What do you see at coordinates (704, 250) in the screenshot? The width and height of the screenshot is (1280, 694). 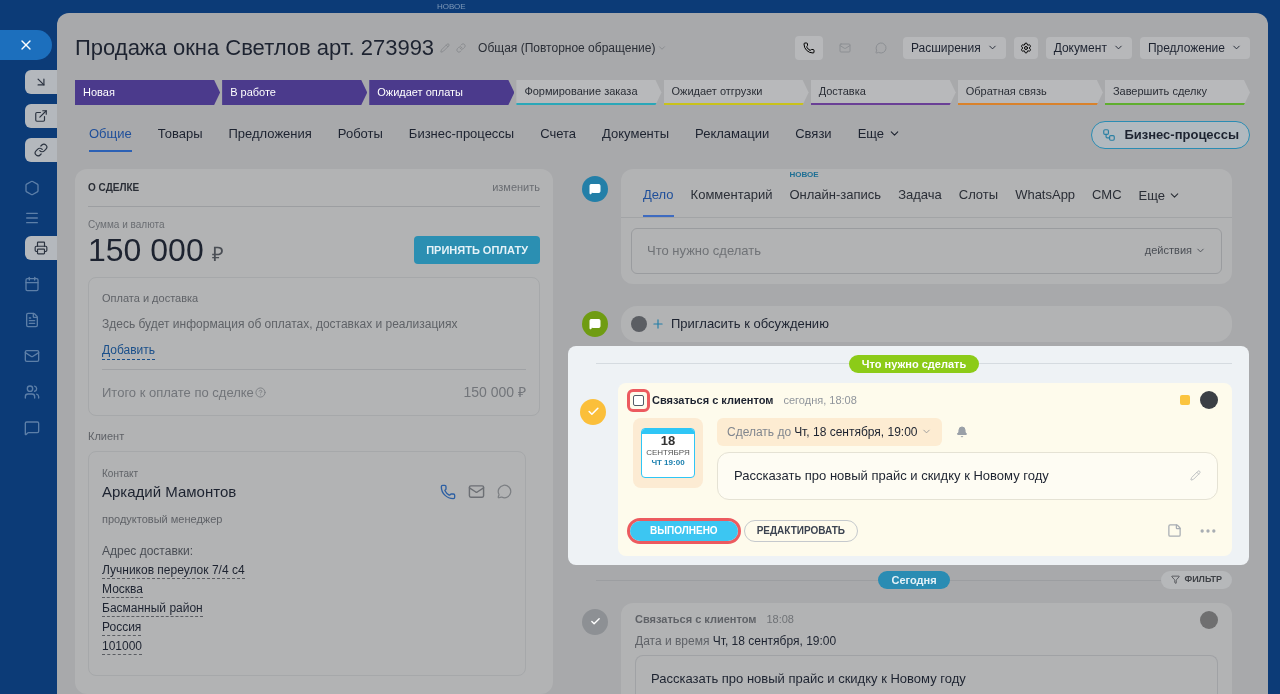 I see `input-placeholder: Что нужно сделать` at bounding box center [704, 250].